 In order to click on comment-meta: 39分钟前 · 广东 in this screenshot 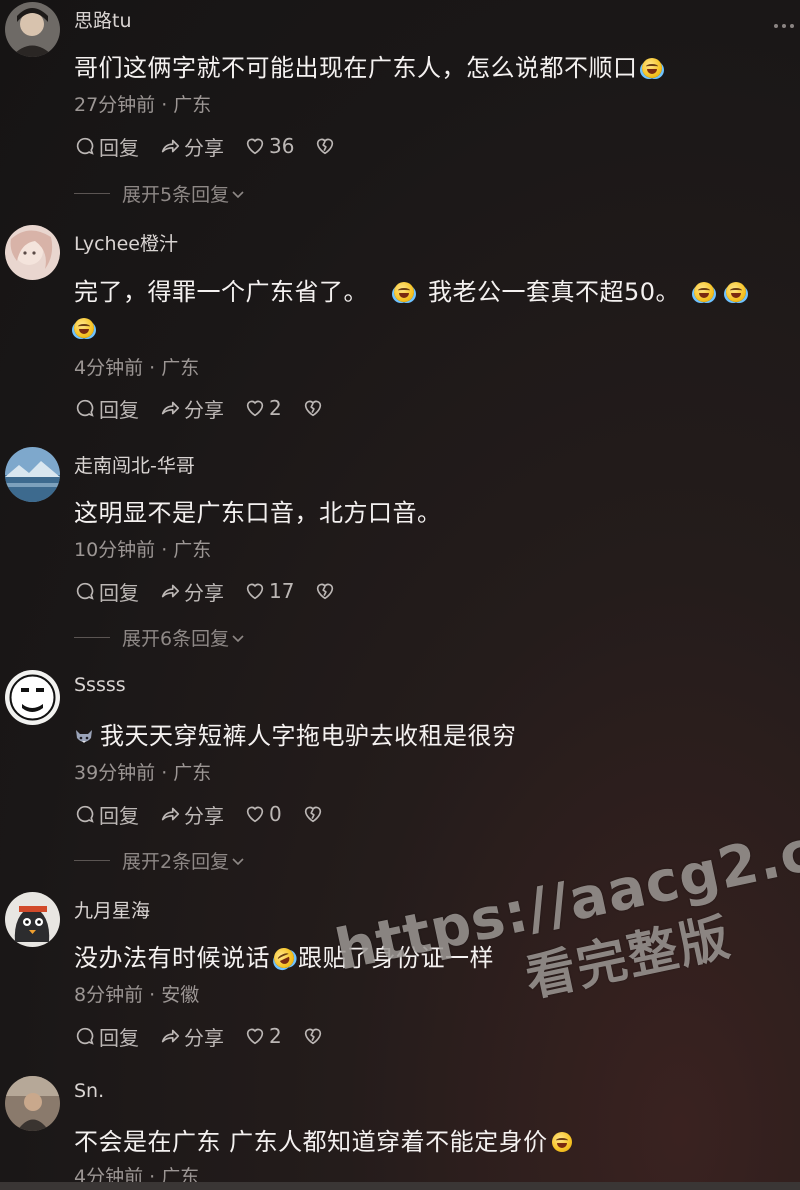, I will do `click(143, 773)`.